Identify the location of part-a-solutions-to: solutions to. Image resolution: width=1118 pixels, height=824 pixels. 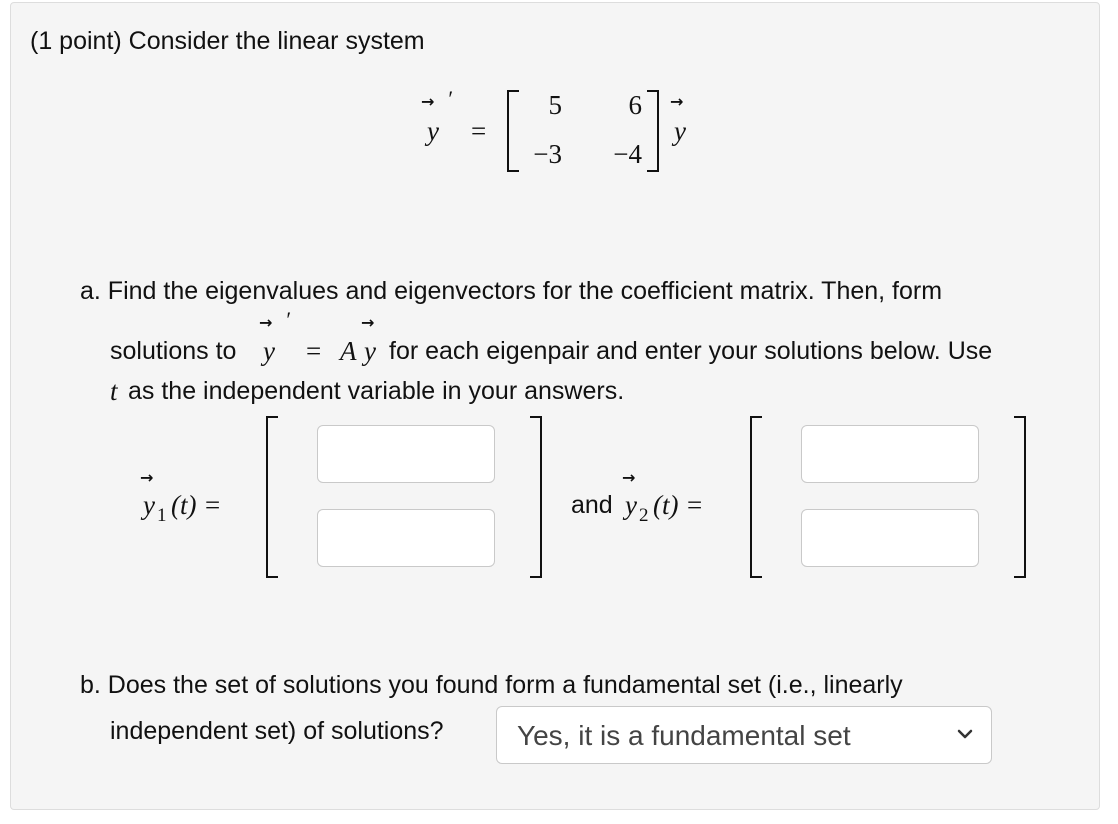
(173, 351).